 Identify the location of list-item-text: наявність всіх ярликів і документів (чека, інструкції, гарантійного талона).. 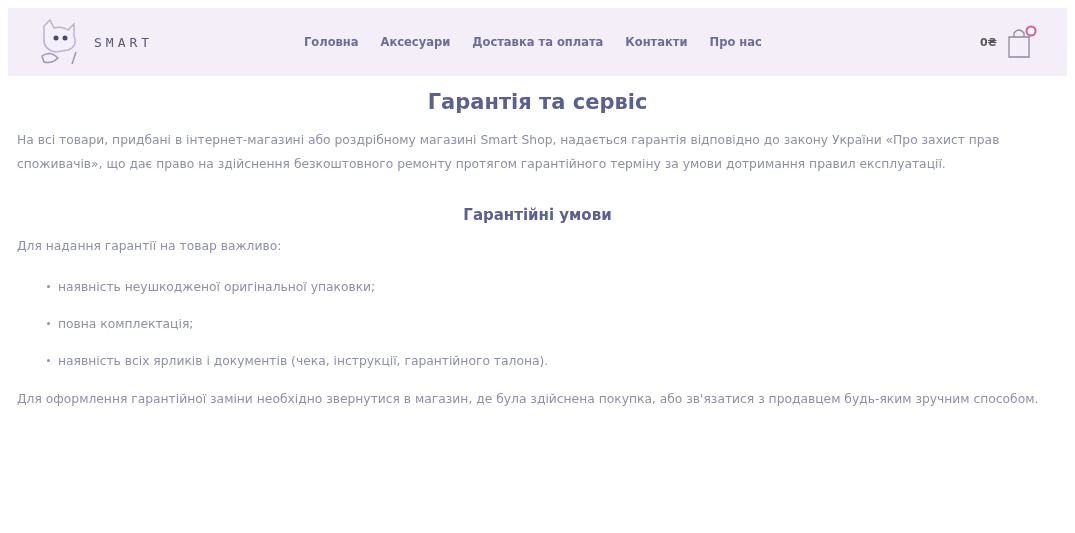
(303, 361).